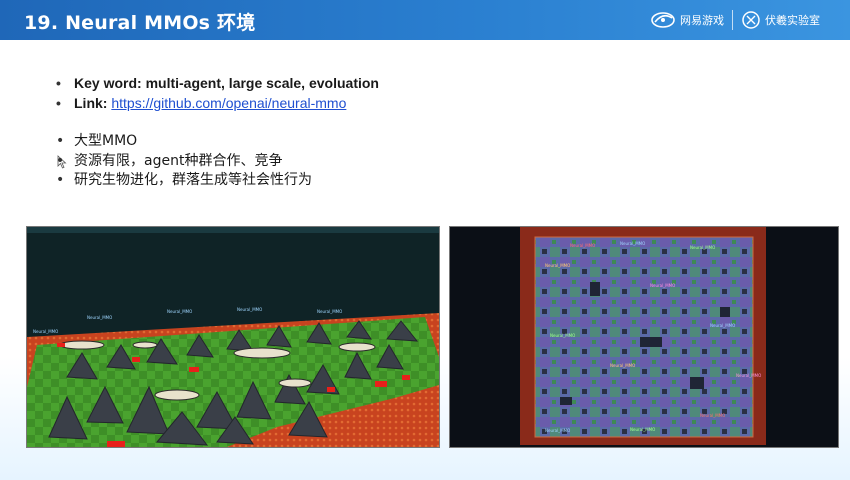 The height and width of the screenshot is (480, 850). What do you see at coordinates (184, 142) in the screenshot?
I see `description-item: 大型MMO` at bounding box center [184, 142].